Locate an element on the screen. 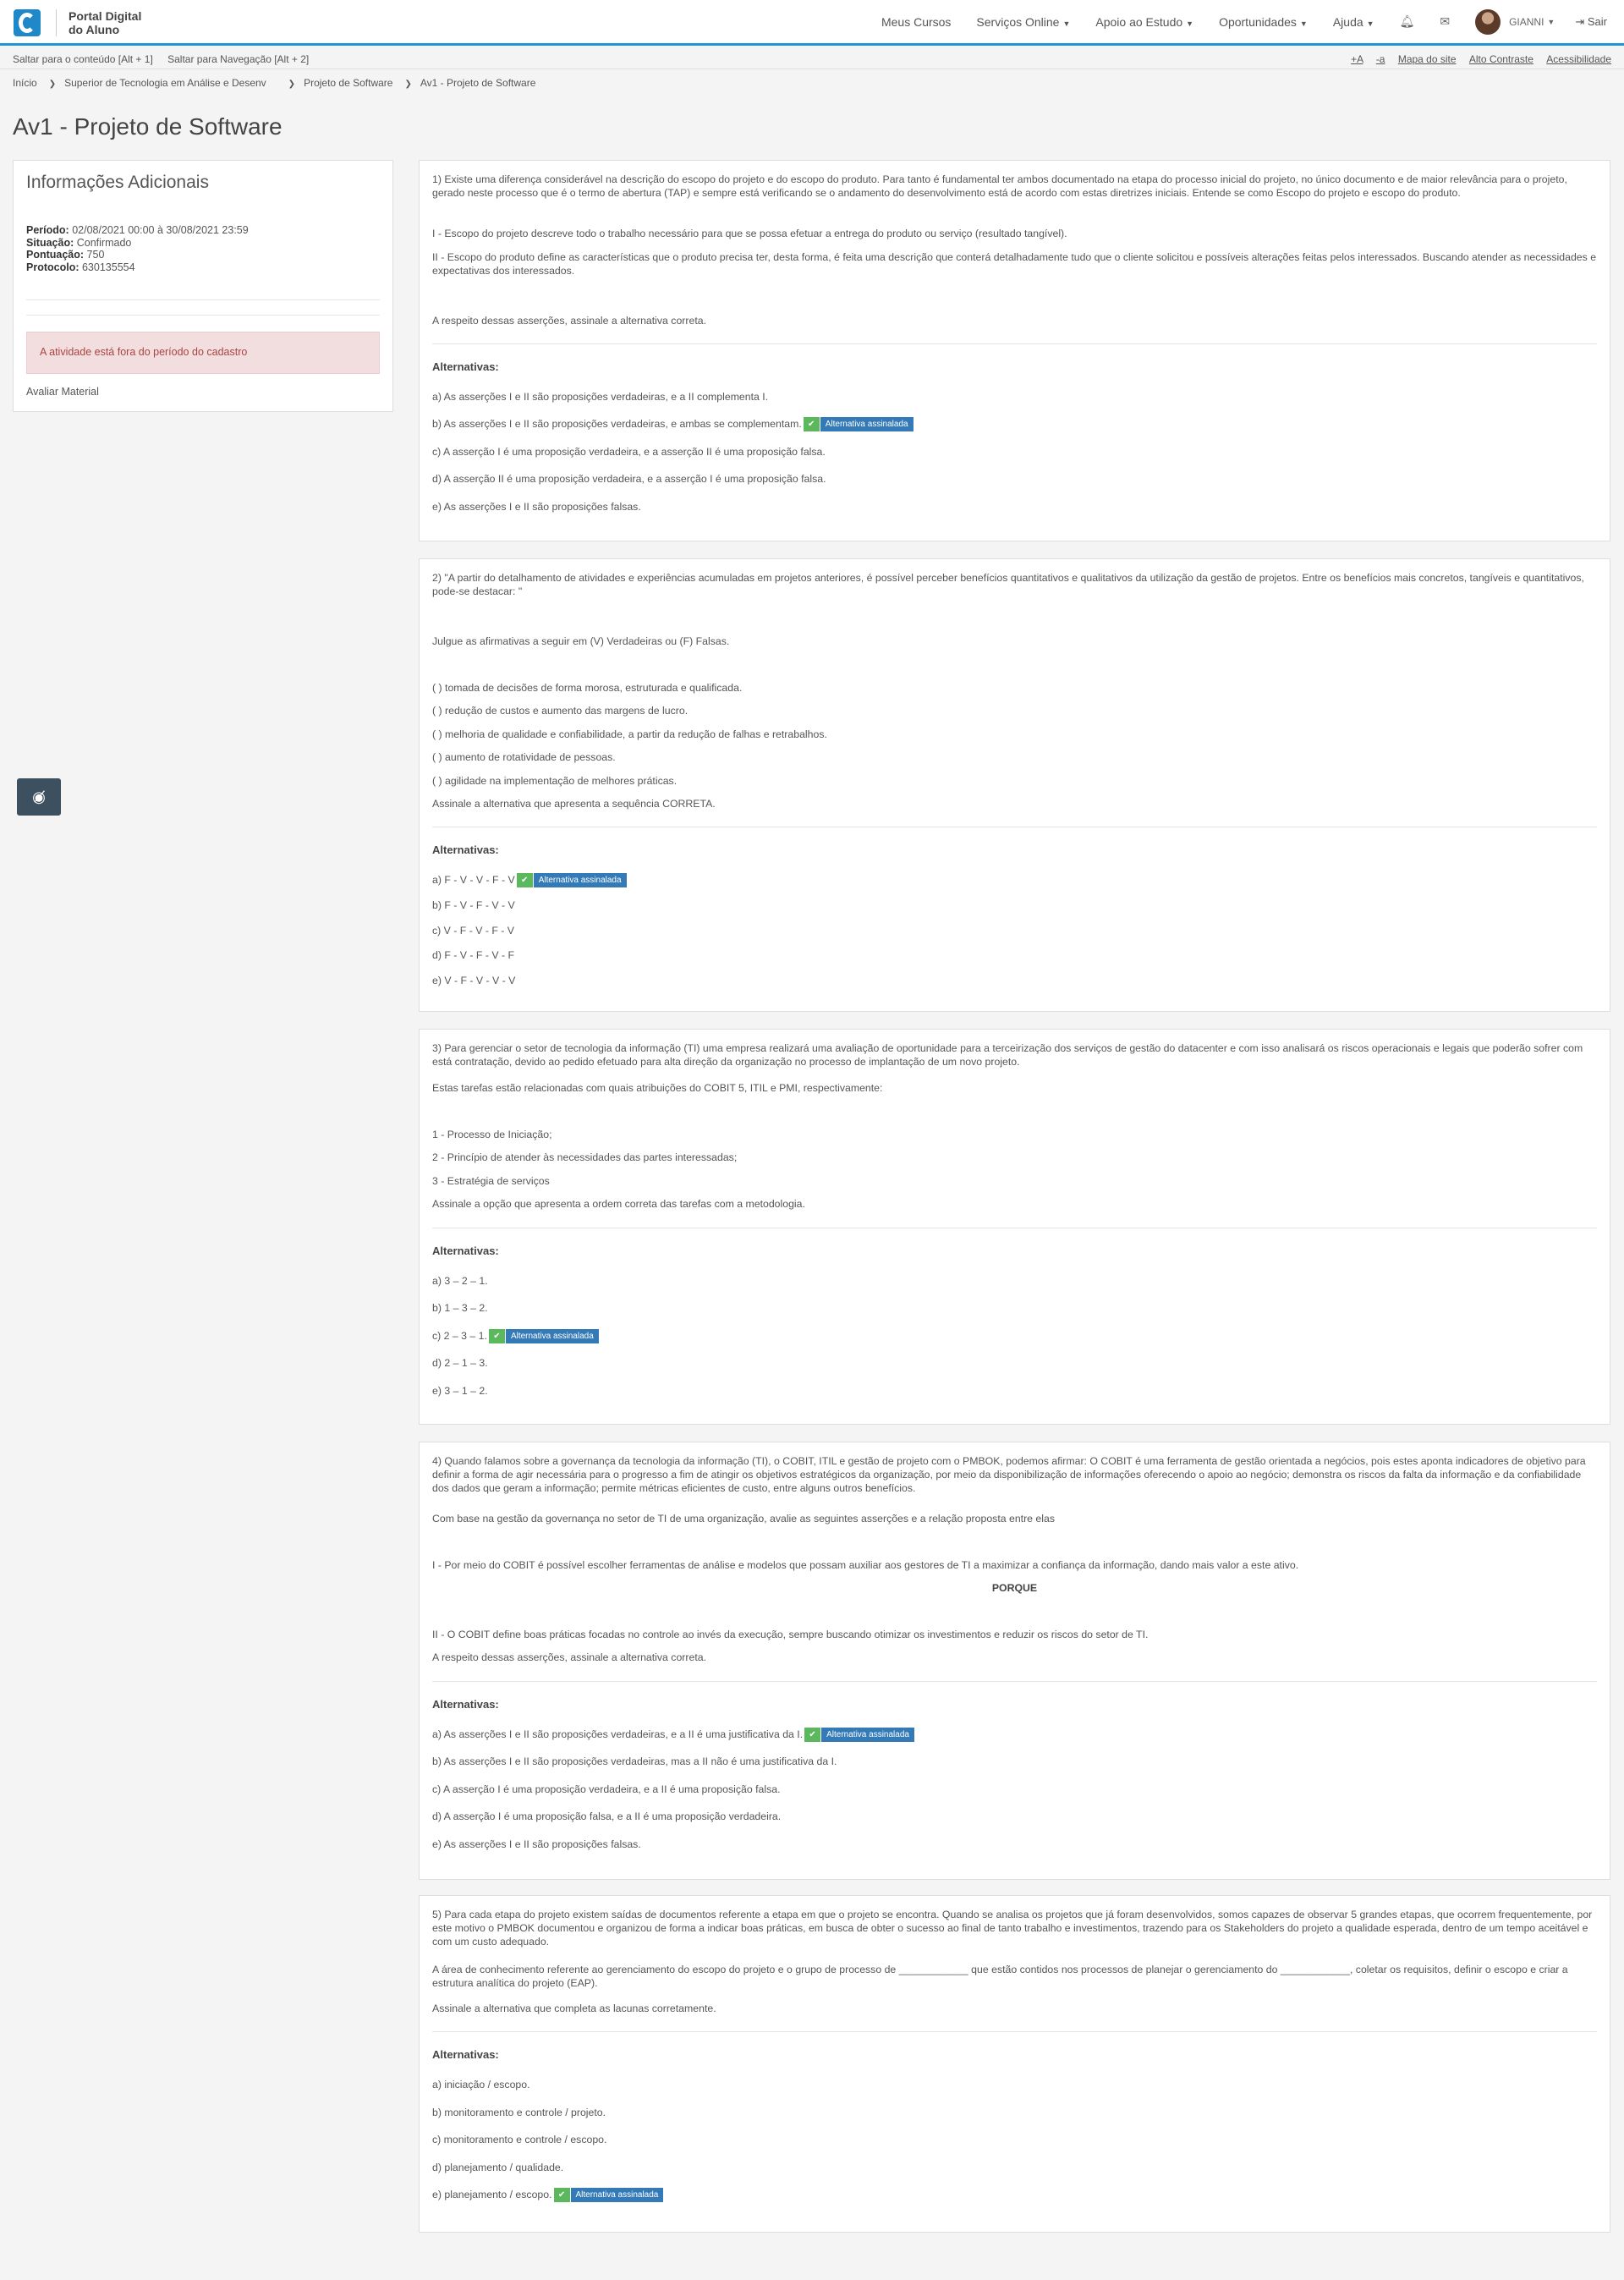 The image size is (1624, 2280). question-text: ( ) aumento de rotatividade de pessoas. is located at coordinates (524, 757).